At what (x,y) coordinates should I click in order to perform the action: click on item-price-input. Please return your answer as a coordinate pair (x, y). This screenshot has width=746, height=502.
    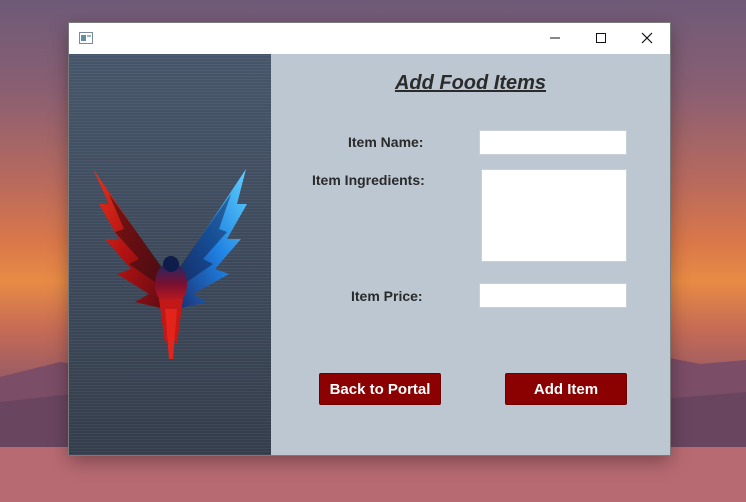
    Looking at the image, I should click on (553, 295).